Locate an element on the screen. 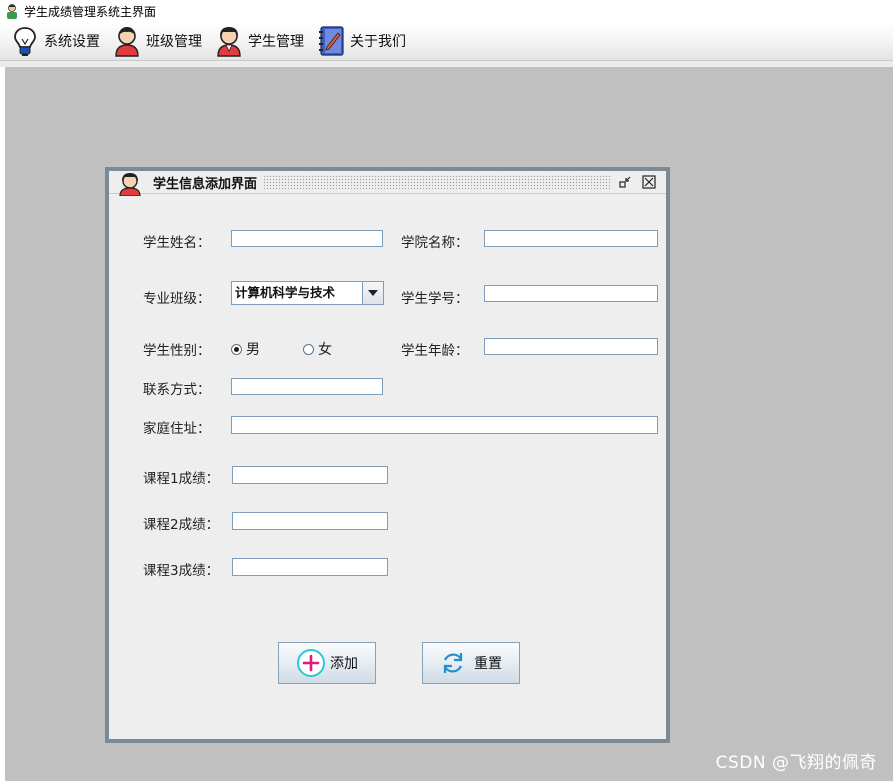 The image size is (893, 781). gender-label: 学生性别： is located at coordinates (177, 351).